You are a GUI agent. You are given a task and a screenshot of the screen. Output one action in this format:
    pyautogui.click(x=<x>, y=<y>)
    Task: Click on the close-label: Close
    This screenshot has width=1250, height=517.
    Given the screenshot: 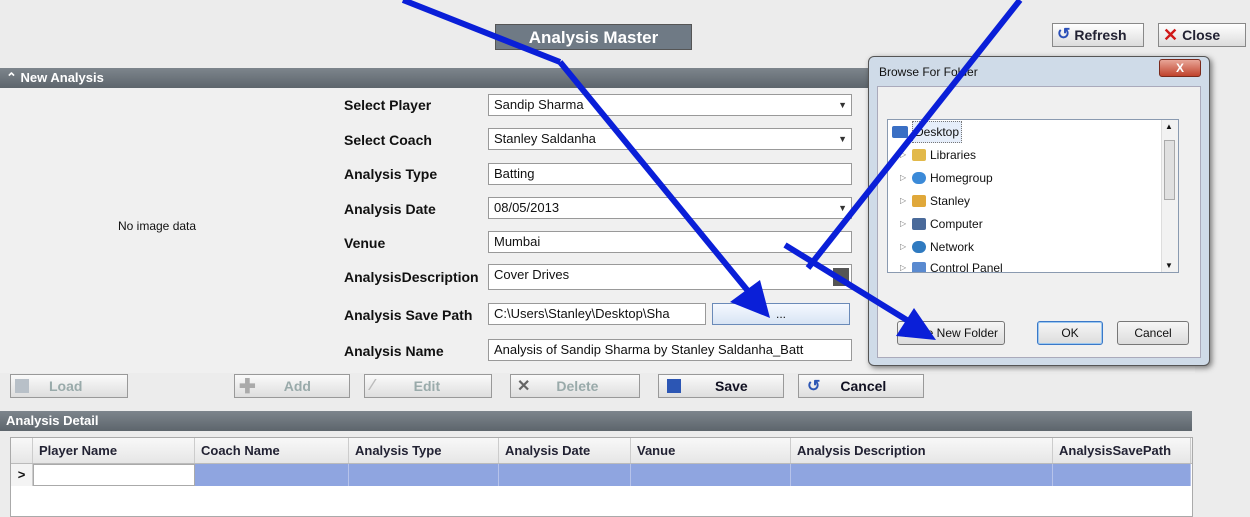 What is the action you would take?
    pyautogui.click(x=1201, y=35)
    